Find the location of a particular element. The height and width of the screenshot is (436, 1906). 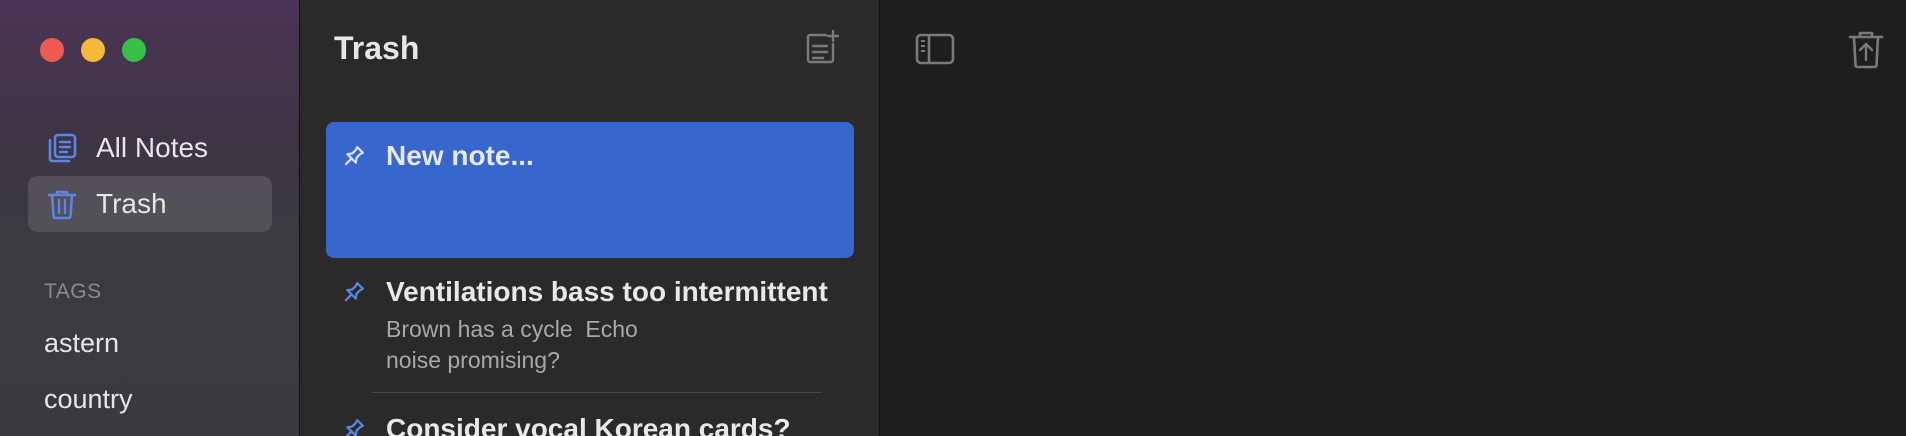

window-controls is located at coordinates (93, 50).